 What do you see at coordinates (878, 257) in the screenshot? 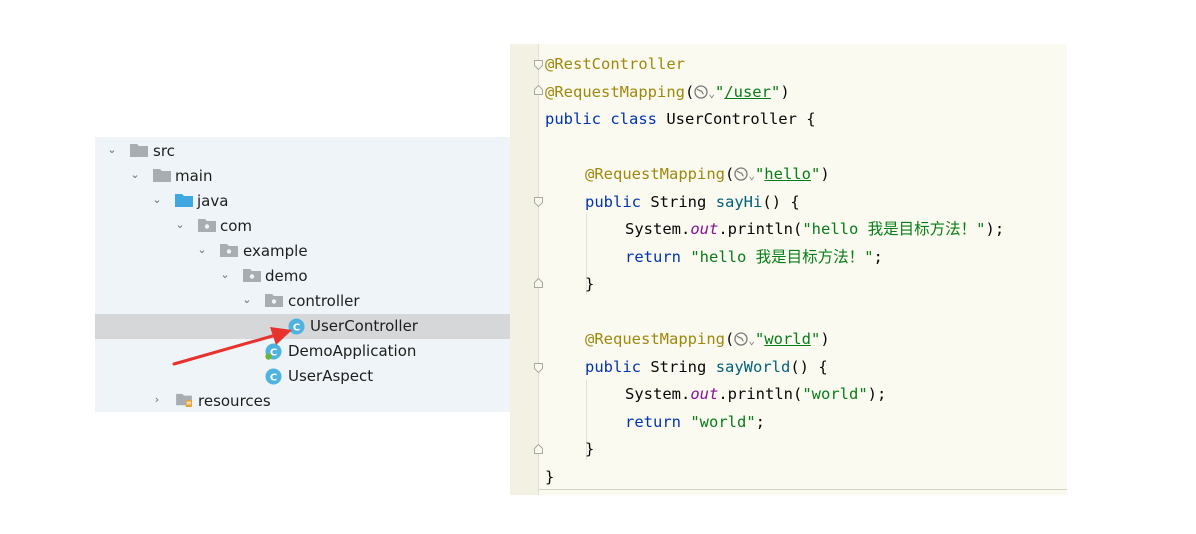
I see `punctuation-token: ;` at bounding box center [878, 257].